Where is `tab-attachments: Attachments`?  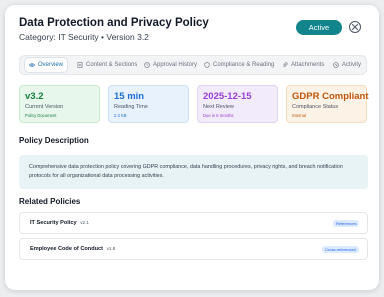
tab-attachments: Attachments is located at coordinates (303, 65).